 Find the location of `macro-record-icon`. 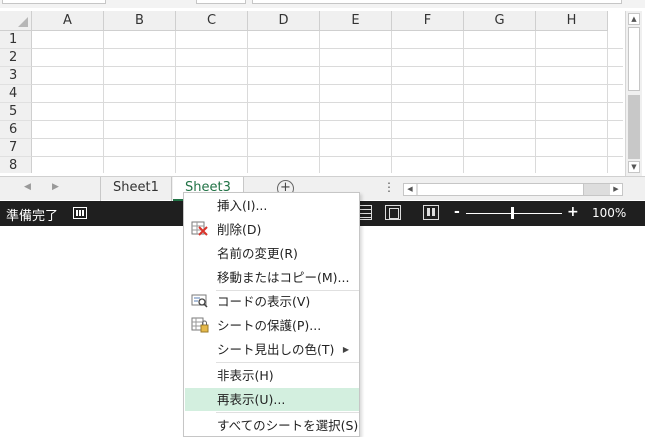

macro-record-icon is located at coordinates (80, 213).